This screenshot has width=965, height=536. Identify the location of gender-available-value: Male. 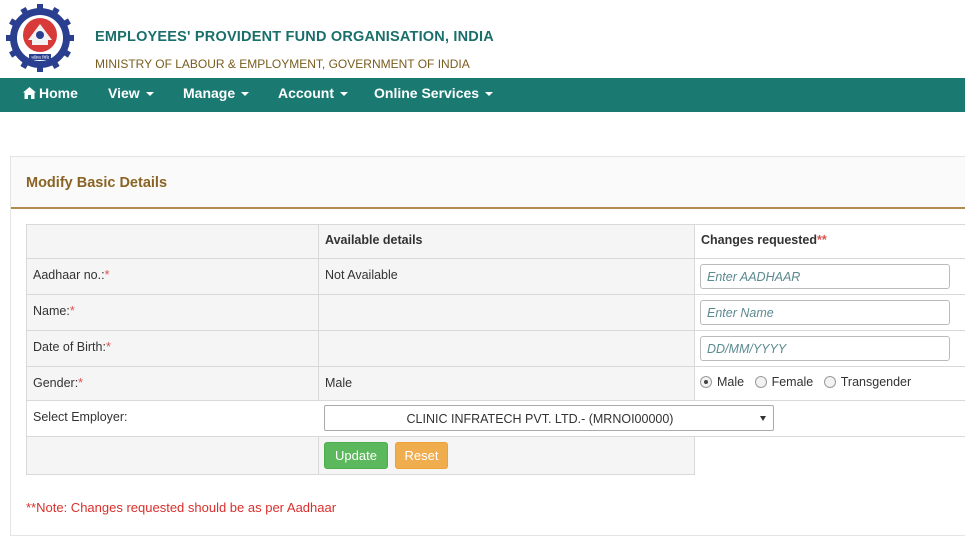
(339, 383).